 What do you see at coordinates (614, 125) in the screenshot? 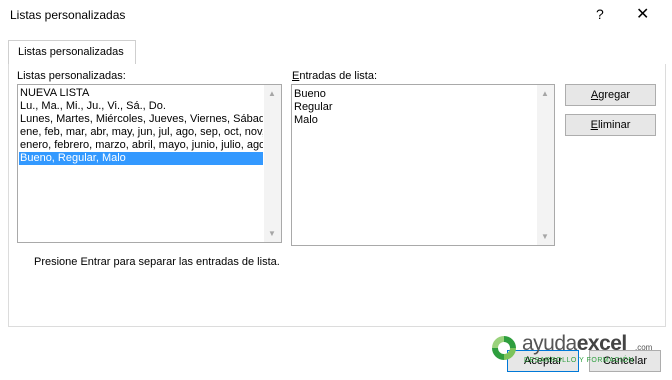
I see `delete-label-rest: liminar` at bounding box center [614, 125].